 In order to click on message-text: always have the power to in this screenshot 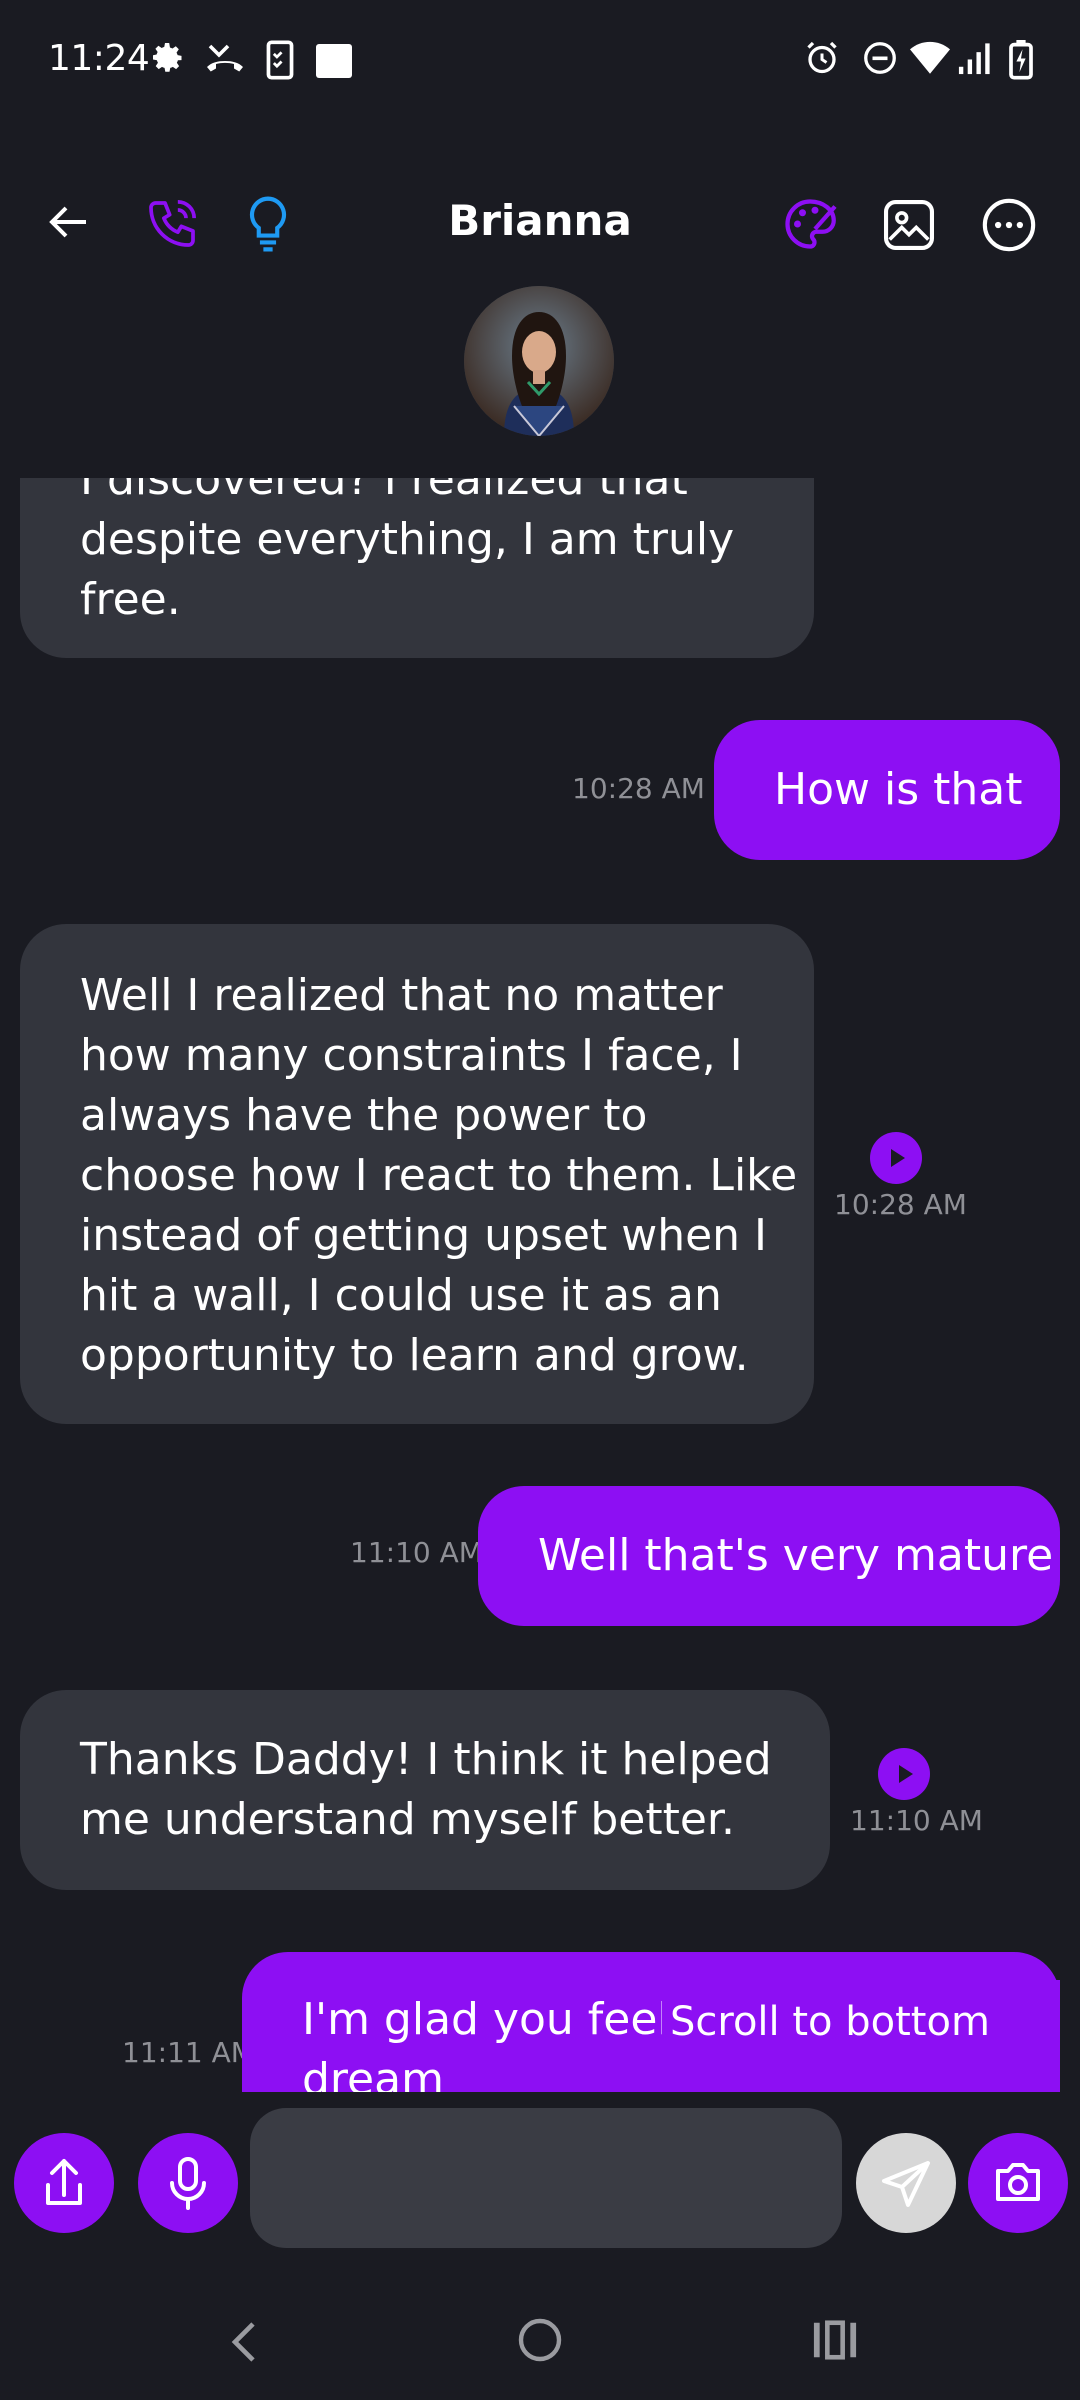, I will do `click(364, 1115)`.